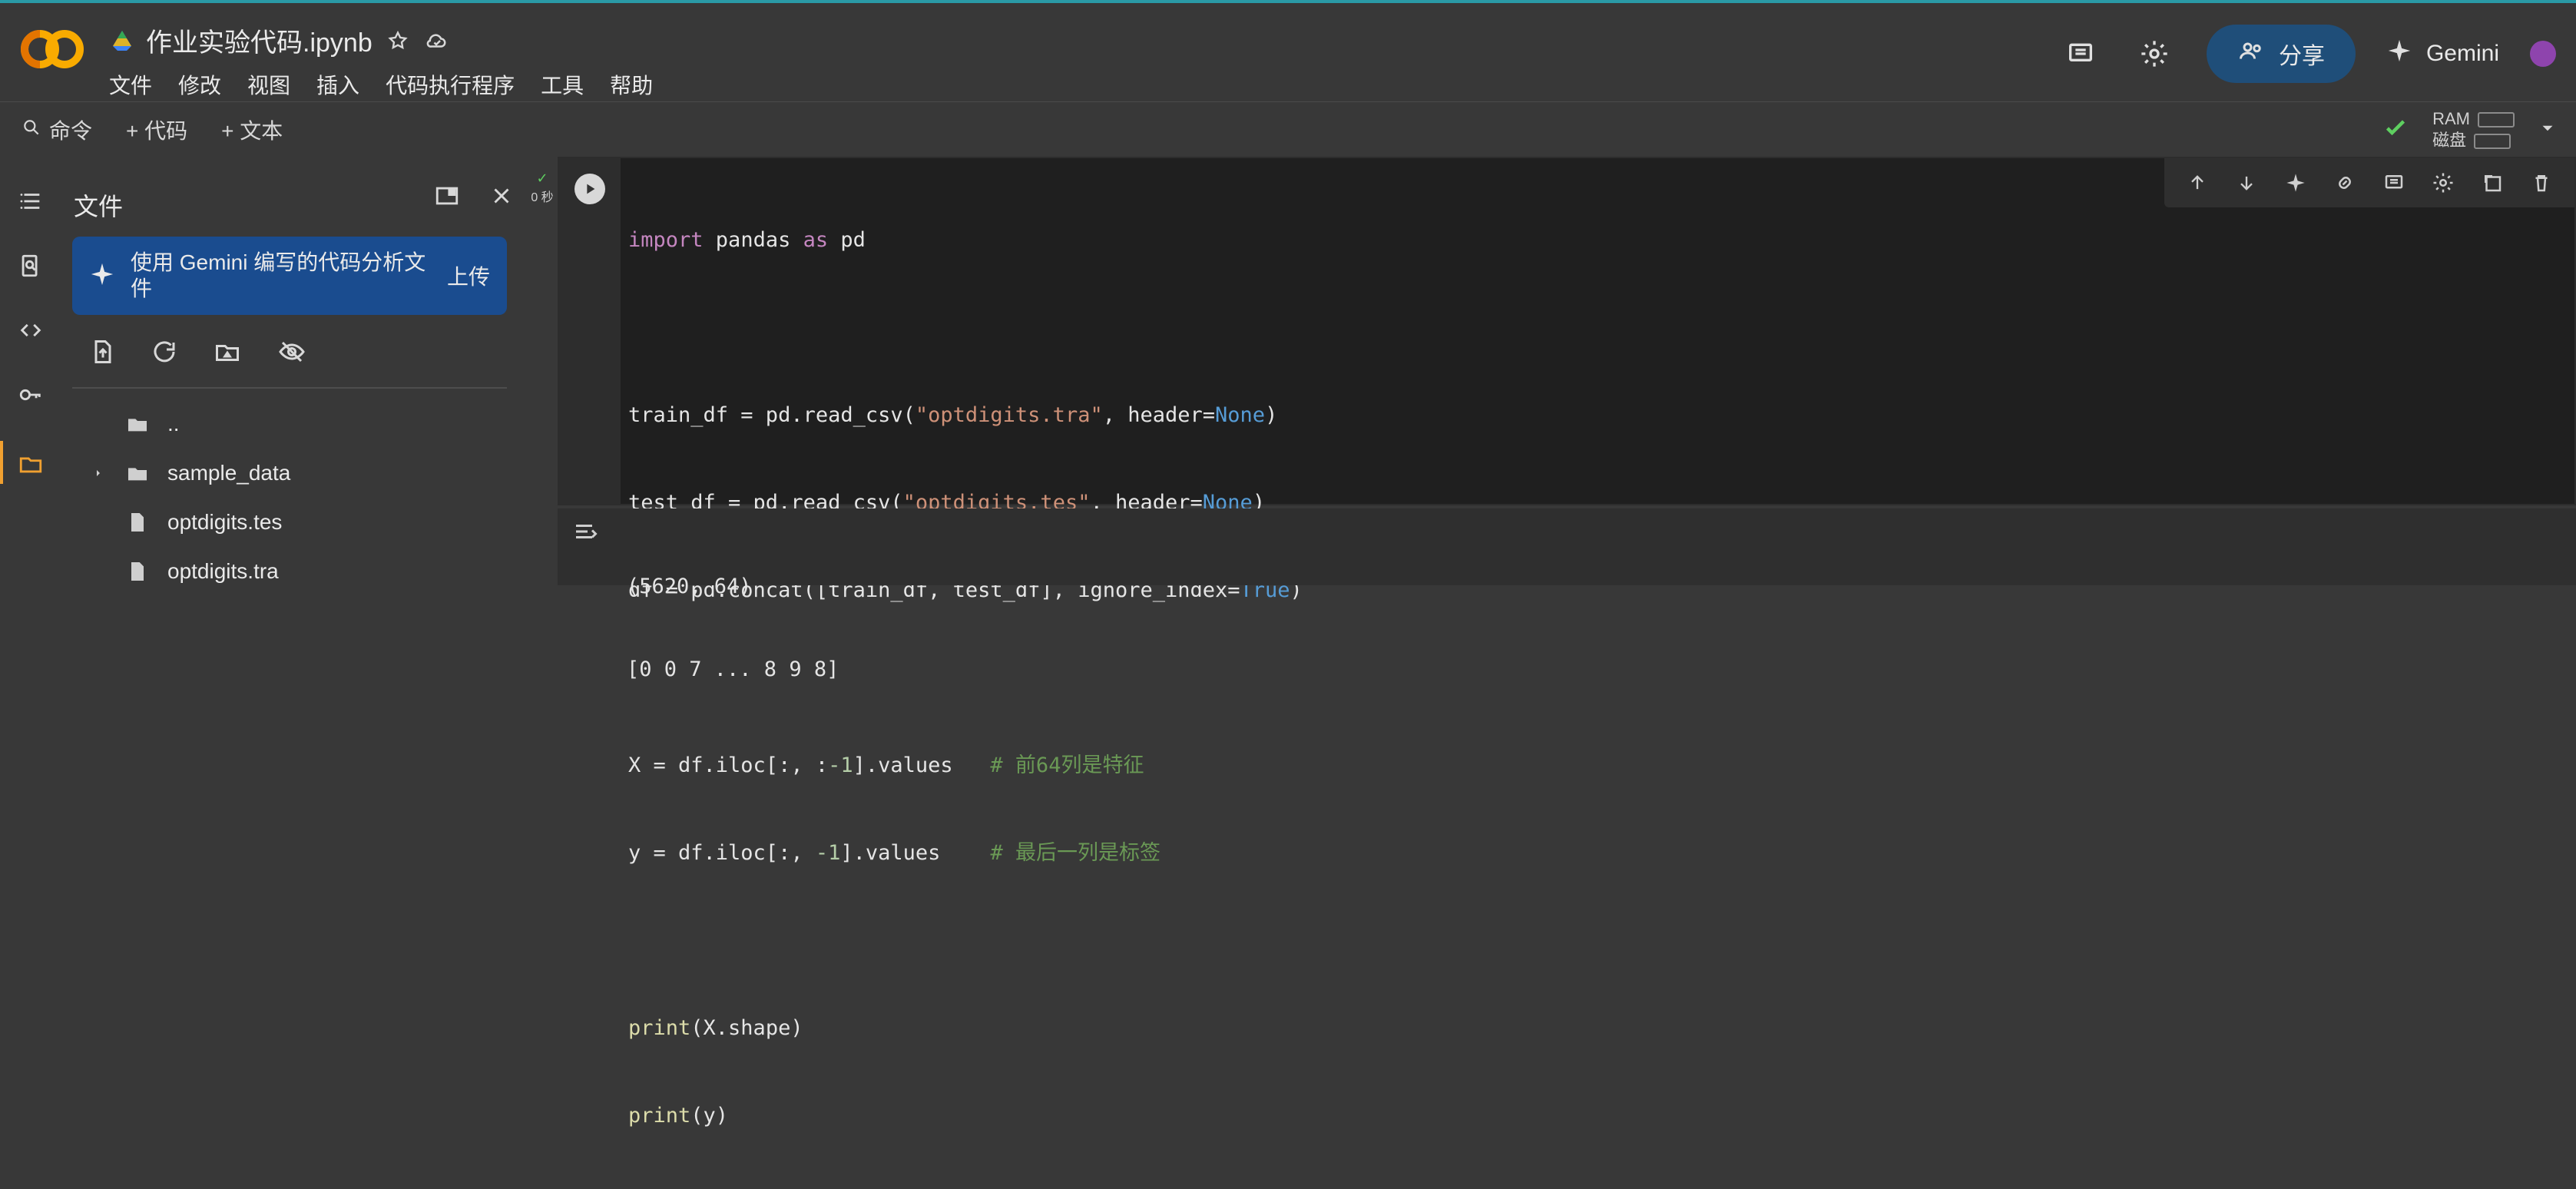 The image size is (2576, 1189). Describe the element at coordinates (2473, 130) in the screenshot. I see `ram-disk-indicator: RAM 磁盘` at that location.